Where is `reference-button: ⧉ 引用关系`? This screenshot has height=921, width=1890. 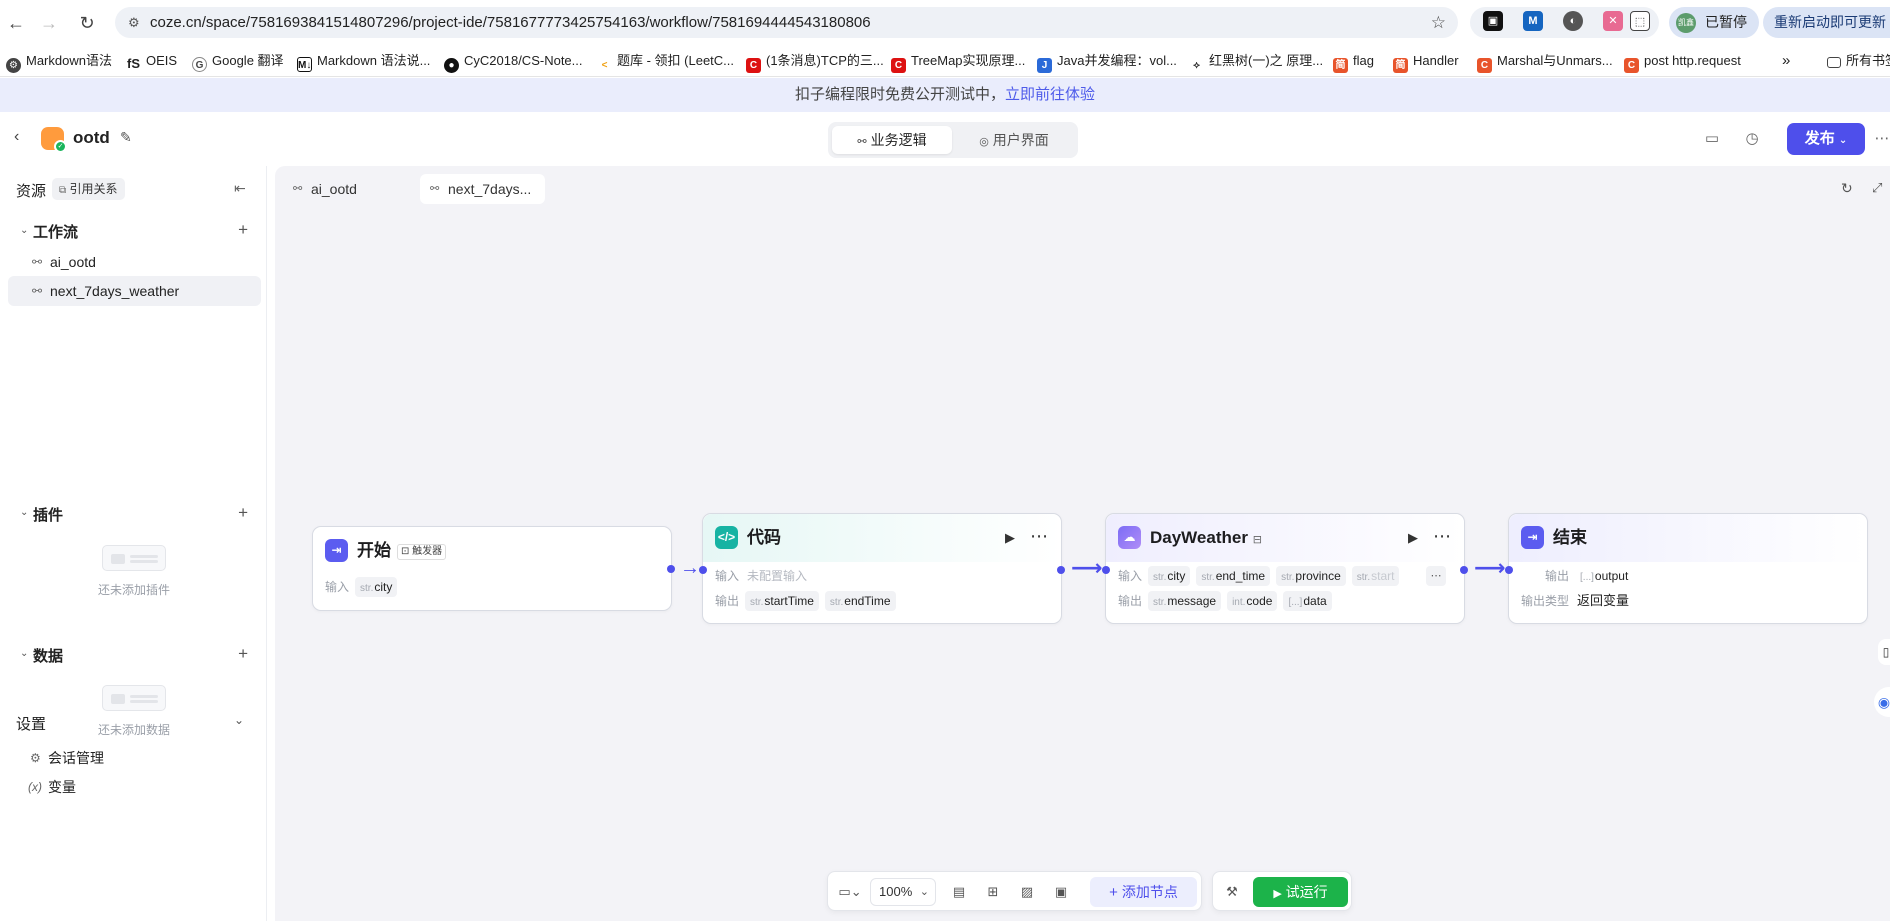
reference-button: ⧉ 引用关系 is located at coordinates (88, 189).